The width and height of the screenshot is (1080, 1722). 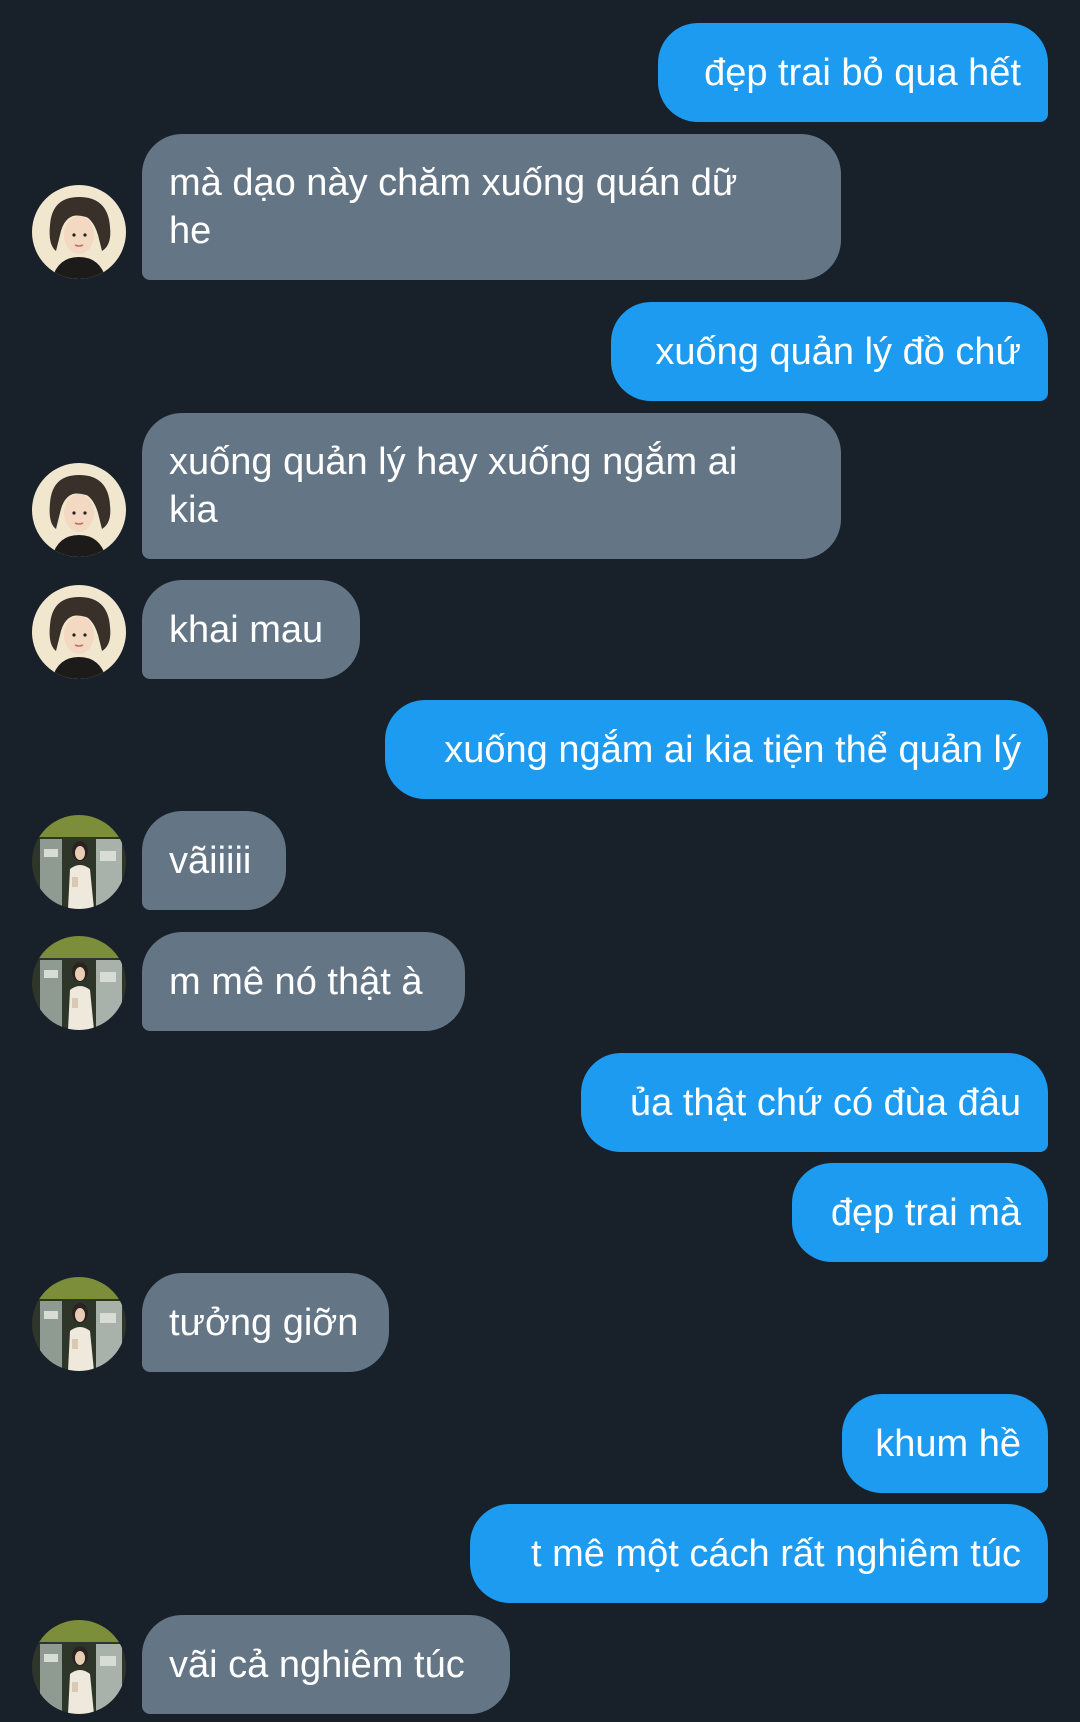 I want to click on message-bubble-outgoing: xuống ngắm ai kia tiện thể quản lý, so click(x=716, y=749).